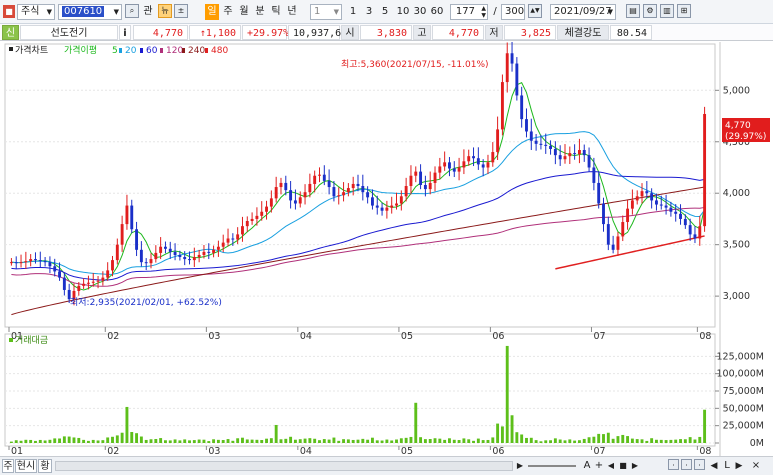  I want to click on next-icon: ▶, so click(739, 466).